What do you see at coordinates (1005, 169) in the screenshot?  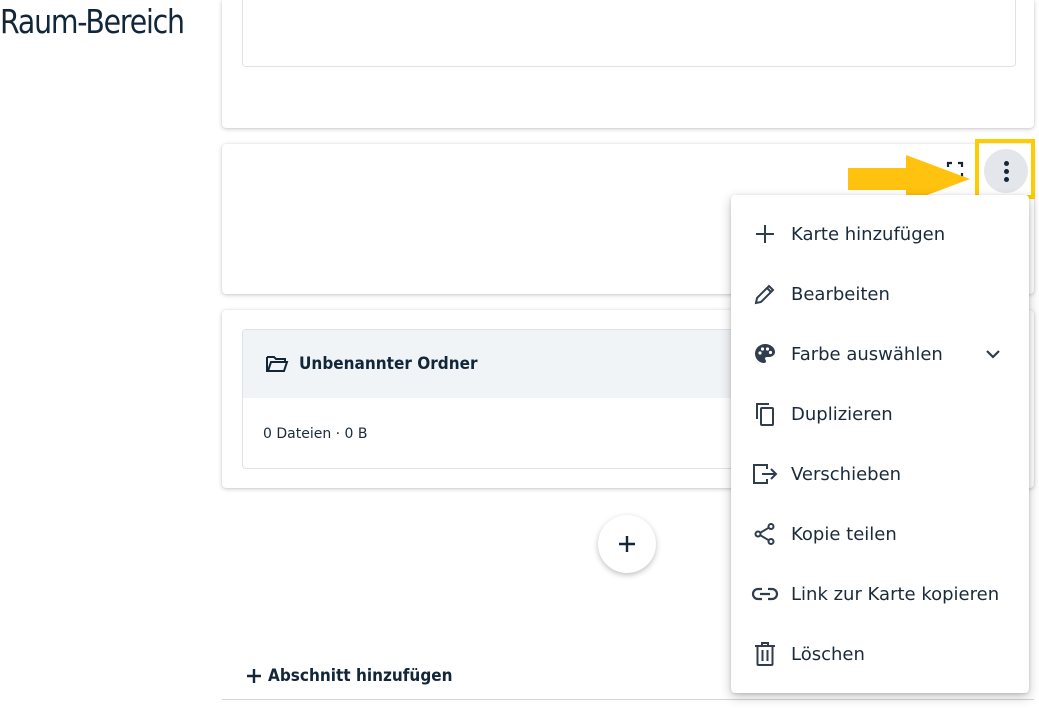 I see `highlight-box` at bounding box center [1005, 169].